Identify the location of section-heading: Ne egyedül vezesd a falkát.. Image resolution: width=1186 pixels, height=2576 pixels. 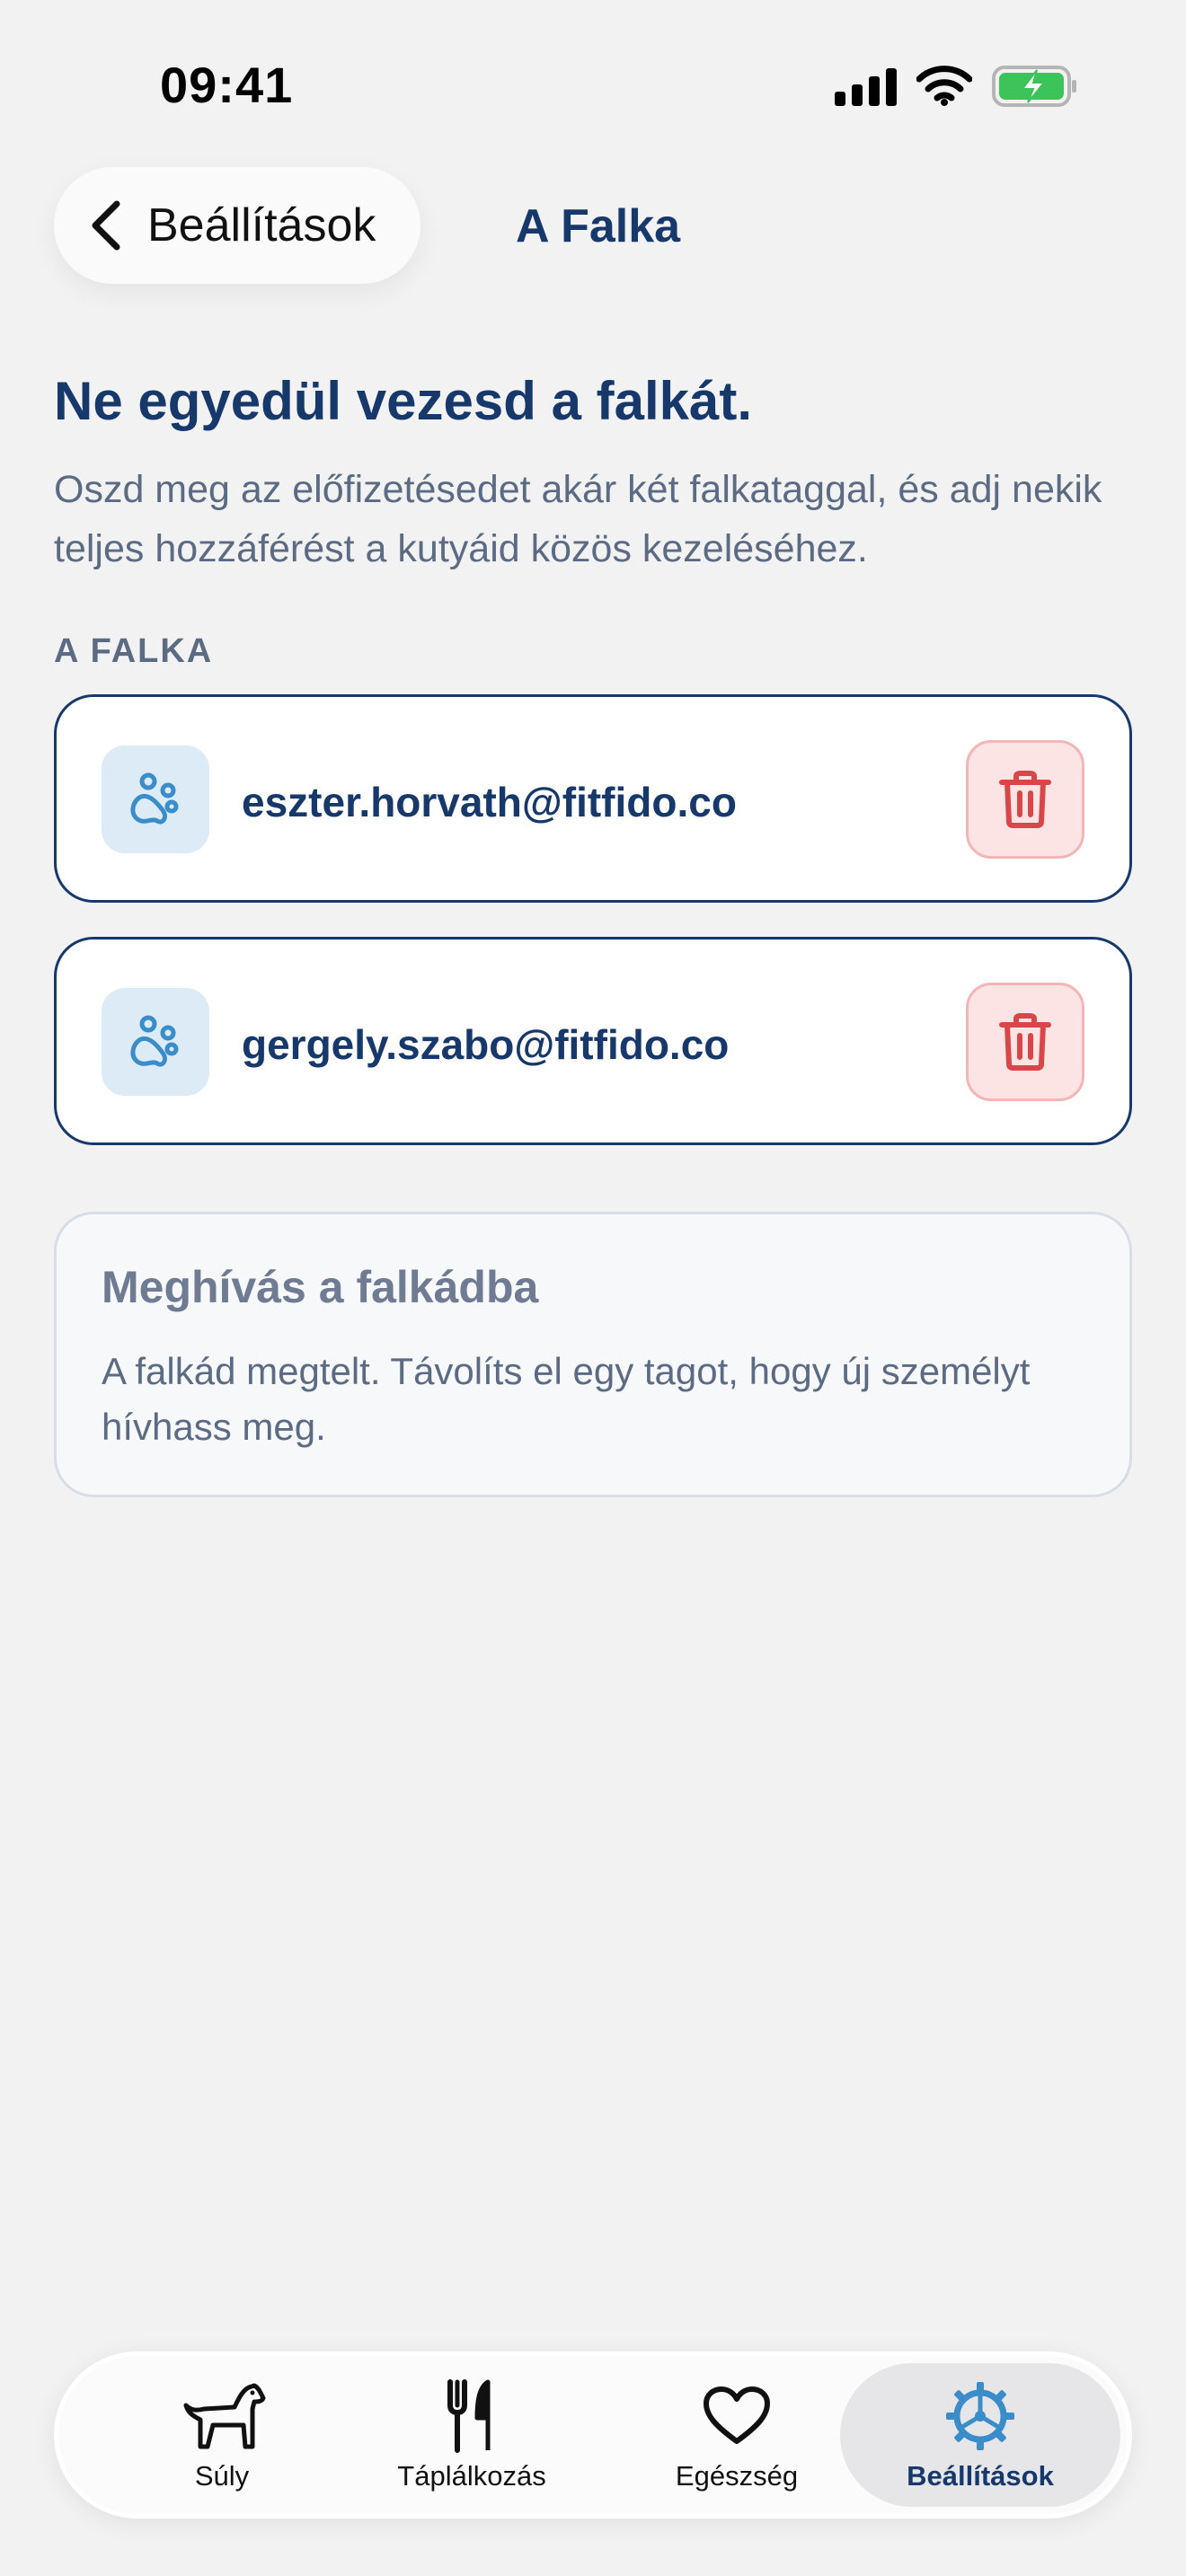
(403, 401).